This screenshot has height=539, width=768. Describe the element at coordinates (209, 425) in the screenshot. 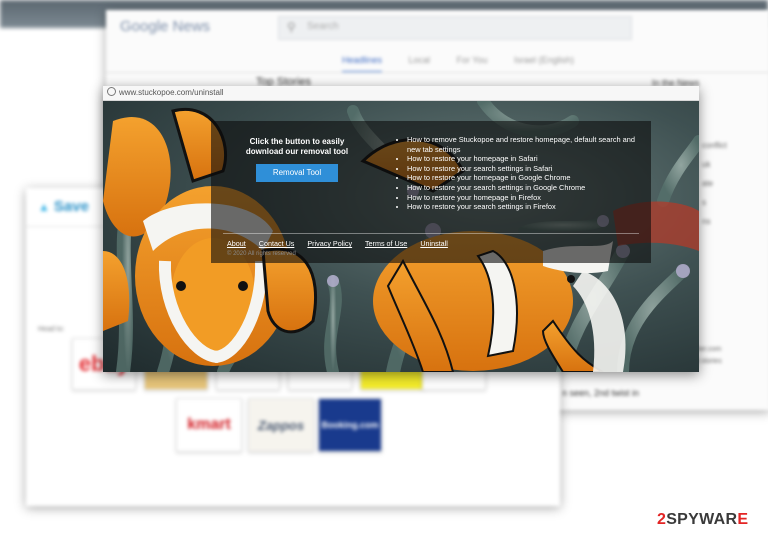

I see `tile-kmart: kmart` at that location.